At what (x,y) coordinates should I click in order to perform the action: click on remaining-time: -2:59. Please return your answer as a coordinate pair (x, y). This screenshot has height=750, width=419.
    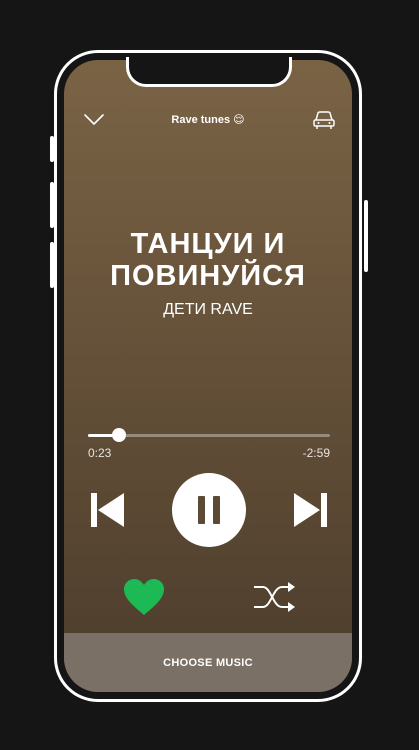
    Looking at the image, I should click on (316, 453).